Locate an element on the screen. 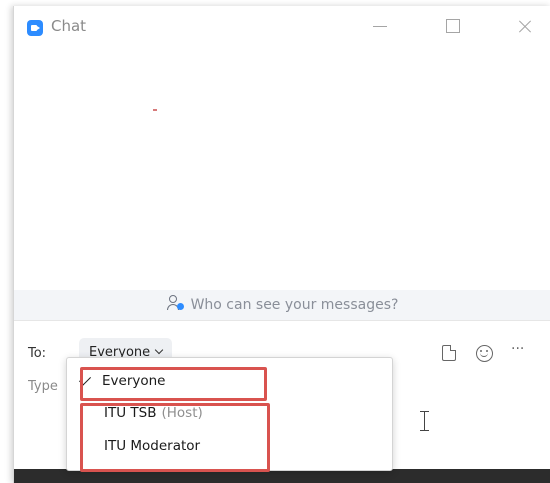  maximize-icon is located at coordinates (453, 26).